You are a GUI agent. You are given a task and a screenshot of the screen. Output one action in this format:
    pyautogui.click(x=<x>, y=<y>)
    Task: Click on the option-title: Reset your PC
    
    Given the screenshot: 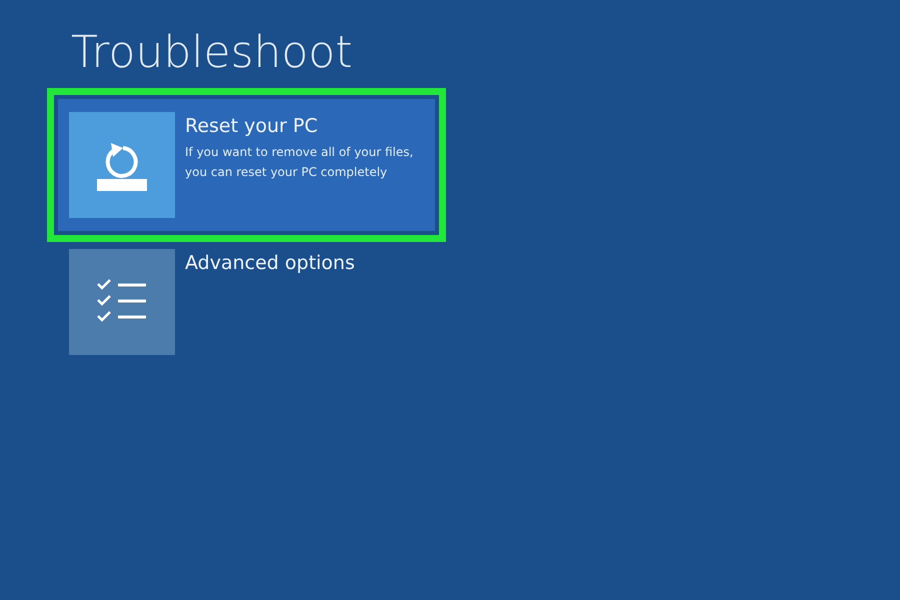 What is the action you would take?
    pyautogui.click(x=252, y=126)
    